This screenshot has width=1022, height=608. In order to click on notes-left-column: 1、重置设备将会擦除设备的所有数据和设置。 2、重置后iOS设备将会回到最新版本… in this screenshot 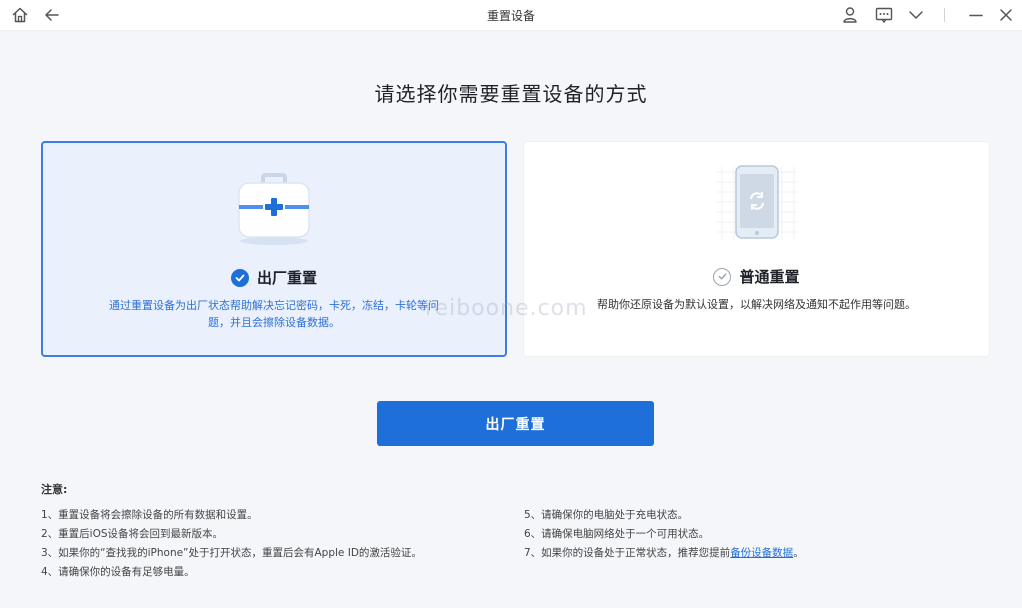, I will do `click(231, 544)`.